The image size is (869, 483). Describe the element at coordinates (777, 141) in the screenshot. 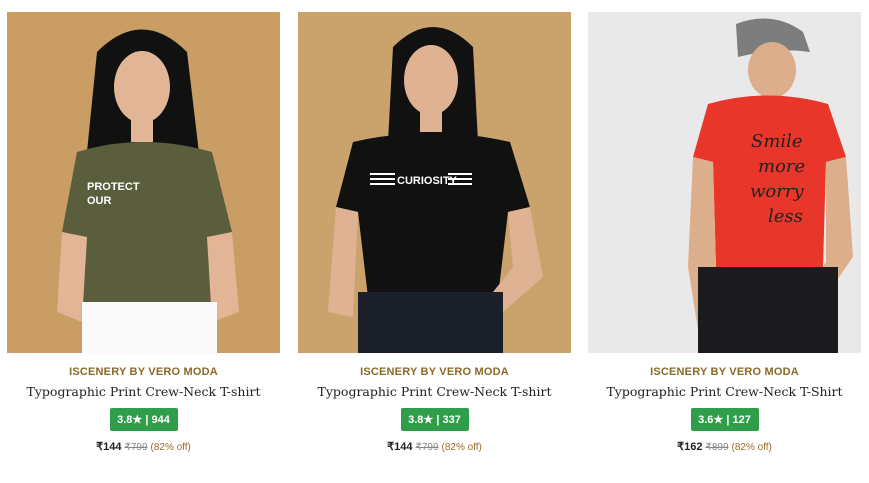

I see `shirt-print-line-1: Smile` at that location.